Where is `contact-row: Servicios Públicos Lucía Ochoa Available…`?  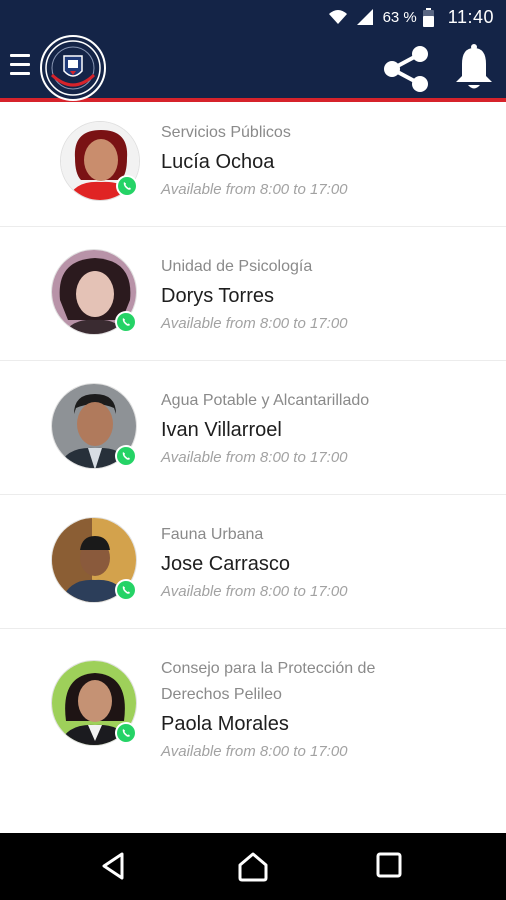
contact-row: Servicios Públicos Lucía Ochoa Available… is located at coordinates (253, 166).